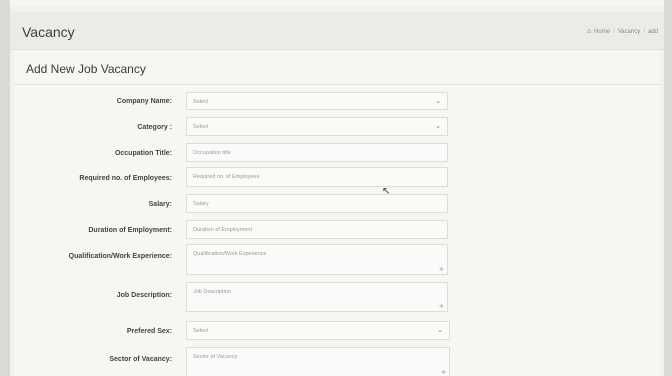  I want to click on qualification-placeholder: Qualification/Work Experience, so click(230, 254).